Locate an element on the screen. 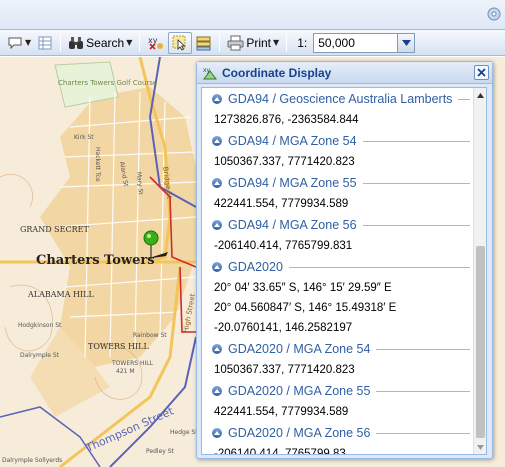 This screenshot has height=467, width=505. arrow-up-icon is located at coordinates (480, 95).